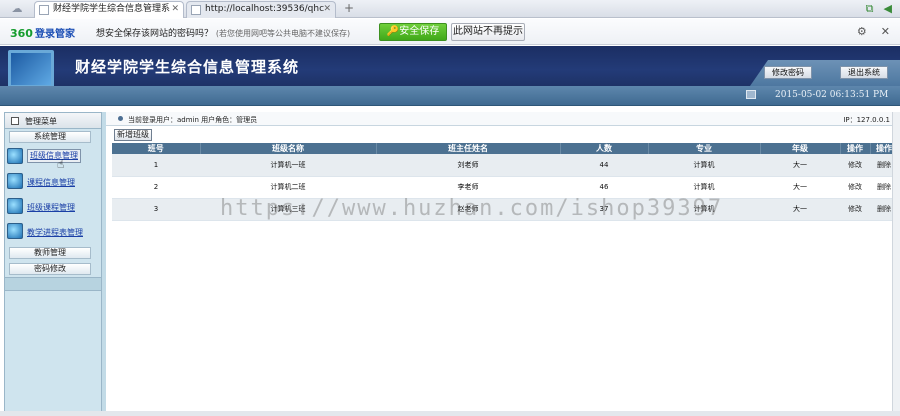 This screenshot has height=416, width=900. What do you see at coordinates (288, 165) in the screenshot?
I see `cell-name: 计算机一班` at bounding box center [288, 165].